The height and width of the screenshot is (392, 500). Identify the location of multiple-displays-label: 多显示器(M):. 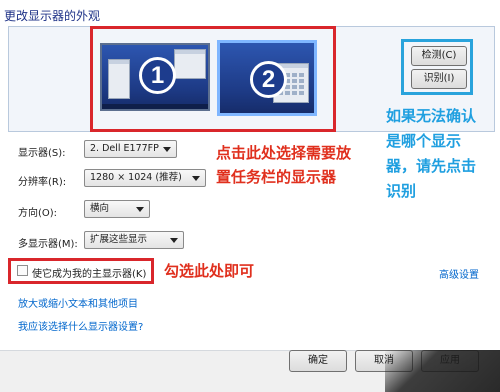
(48, 244).